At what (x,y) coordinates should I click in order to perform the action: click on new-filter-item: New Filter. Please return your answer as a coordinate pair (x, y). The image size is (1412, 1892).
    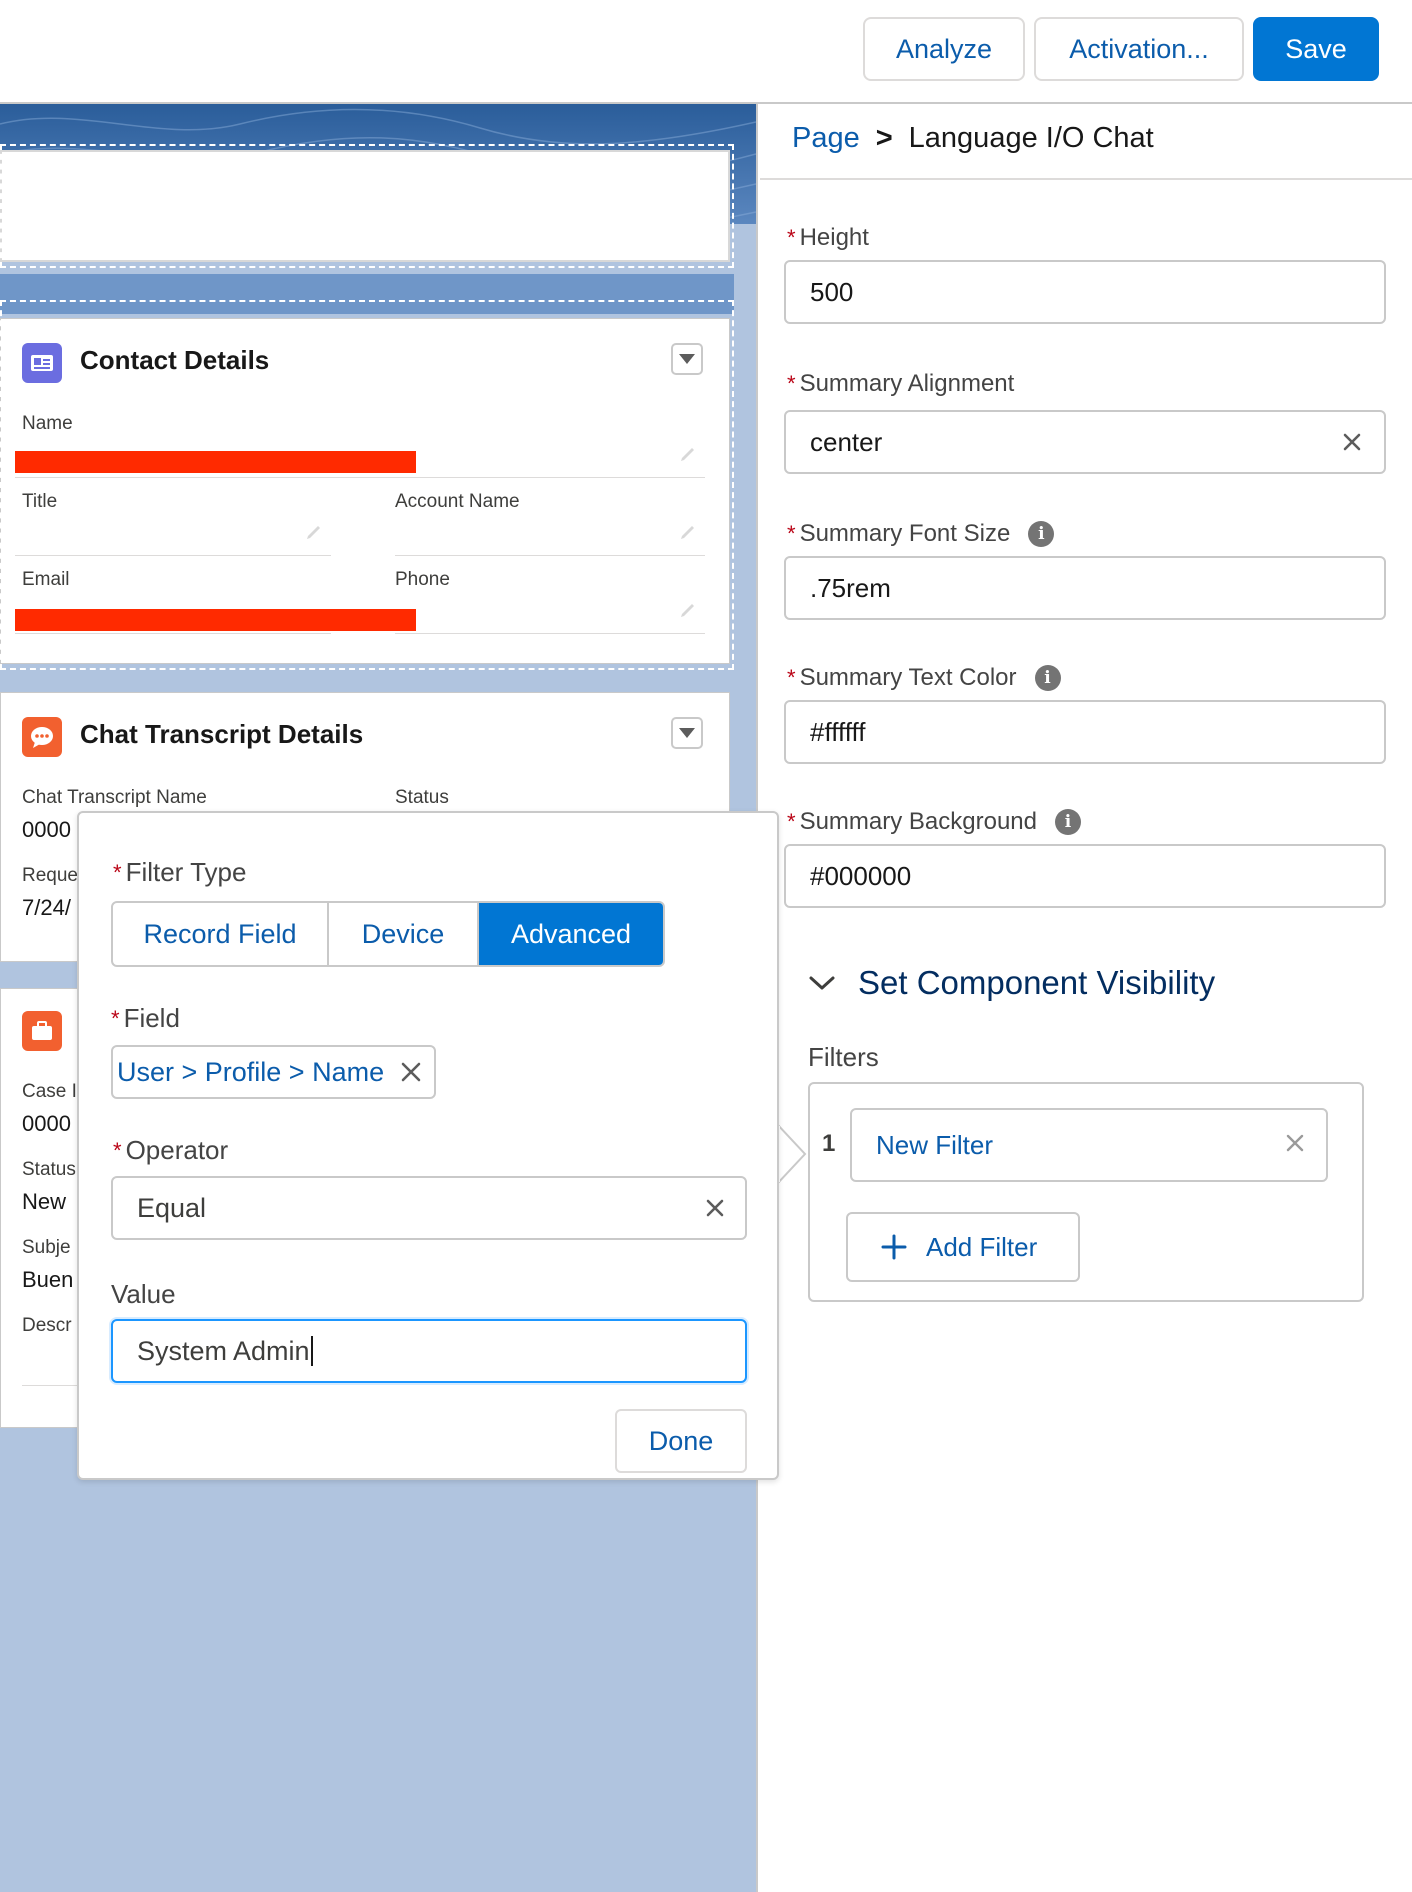
    Looking at the image, I should click on (1089, 1145).